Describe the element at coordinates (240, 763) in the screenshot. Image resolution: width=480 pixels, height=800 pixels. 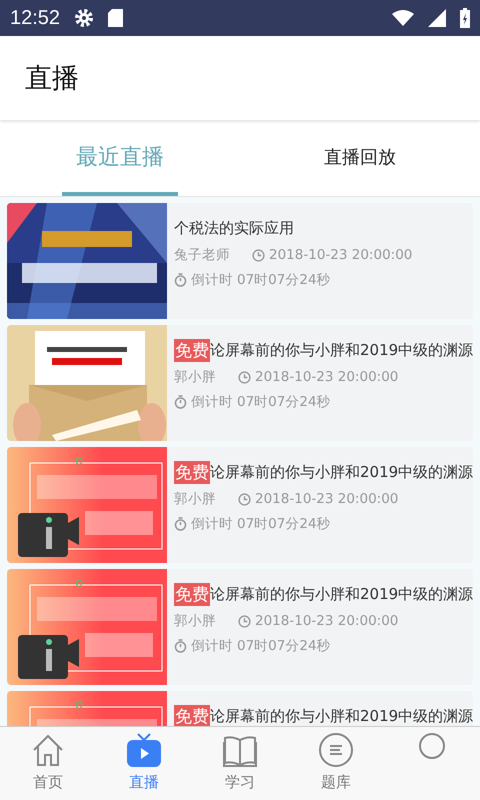
I see `nav-item: 学习` at that location.